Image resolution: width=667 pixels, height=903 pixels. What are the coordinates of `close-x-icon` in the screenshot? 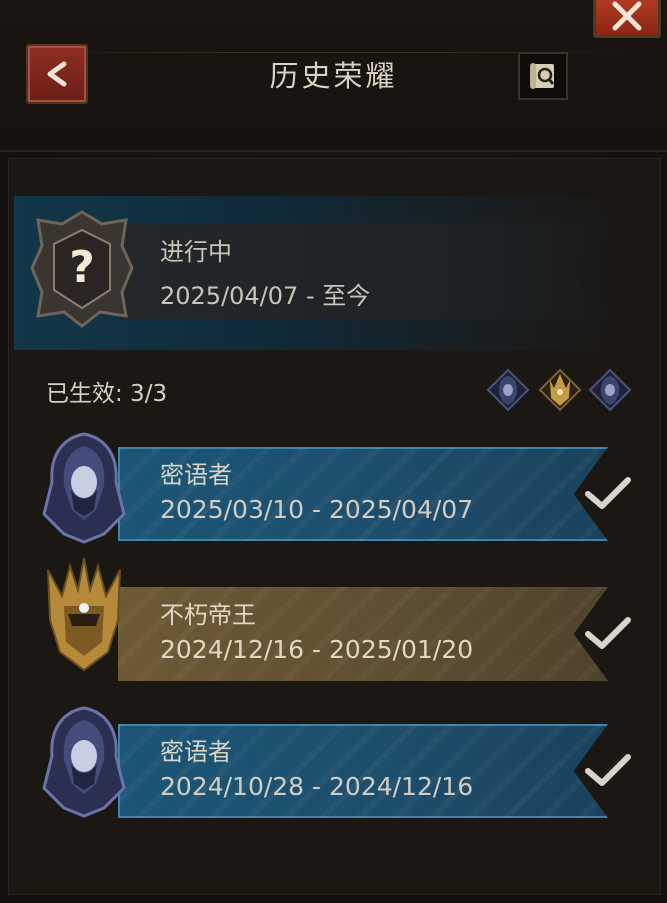 It's located at (627, 16).